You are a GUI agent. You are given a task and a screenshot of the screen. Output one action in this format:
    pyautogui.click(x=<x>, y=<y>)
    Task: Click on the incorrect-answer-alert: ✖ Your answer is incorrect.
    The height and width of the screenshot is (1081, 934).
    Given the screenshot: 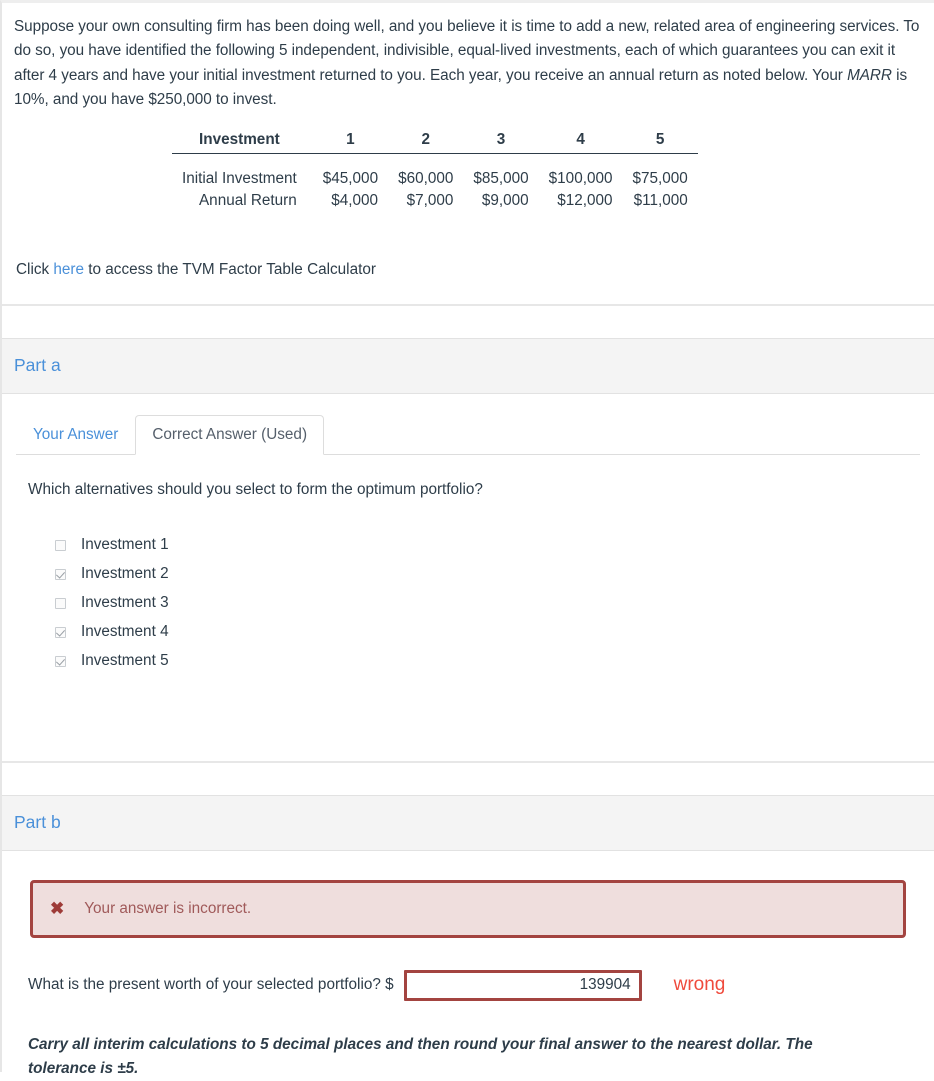 What is the action you would take?
    pyautogui.click(x=468, y=908)
    